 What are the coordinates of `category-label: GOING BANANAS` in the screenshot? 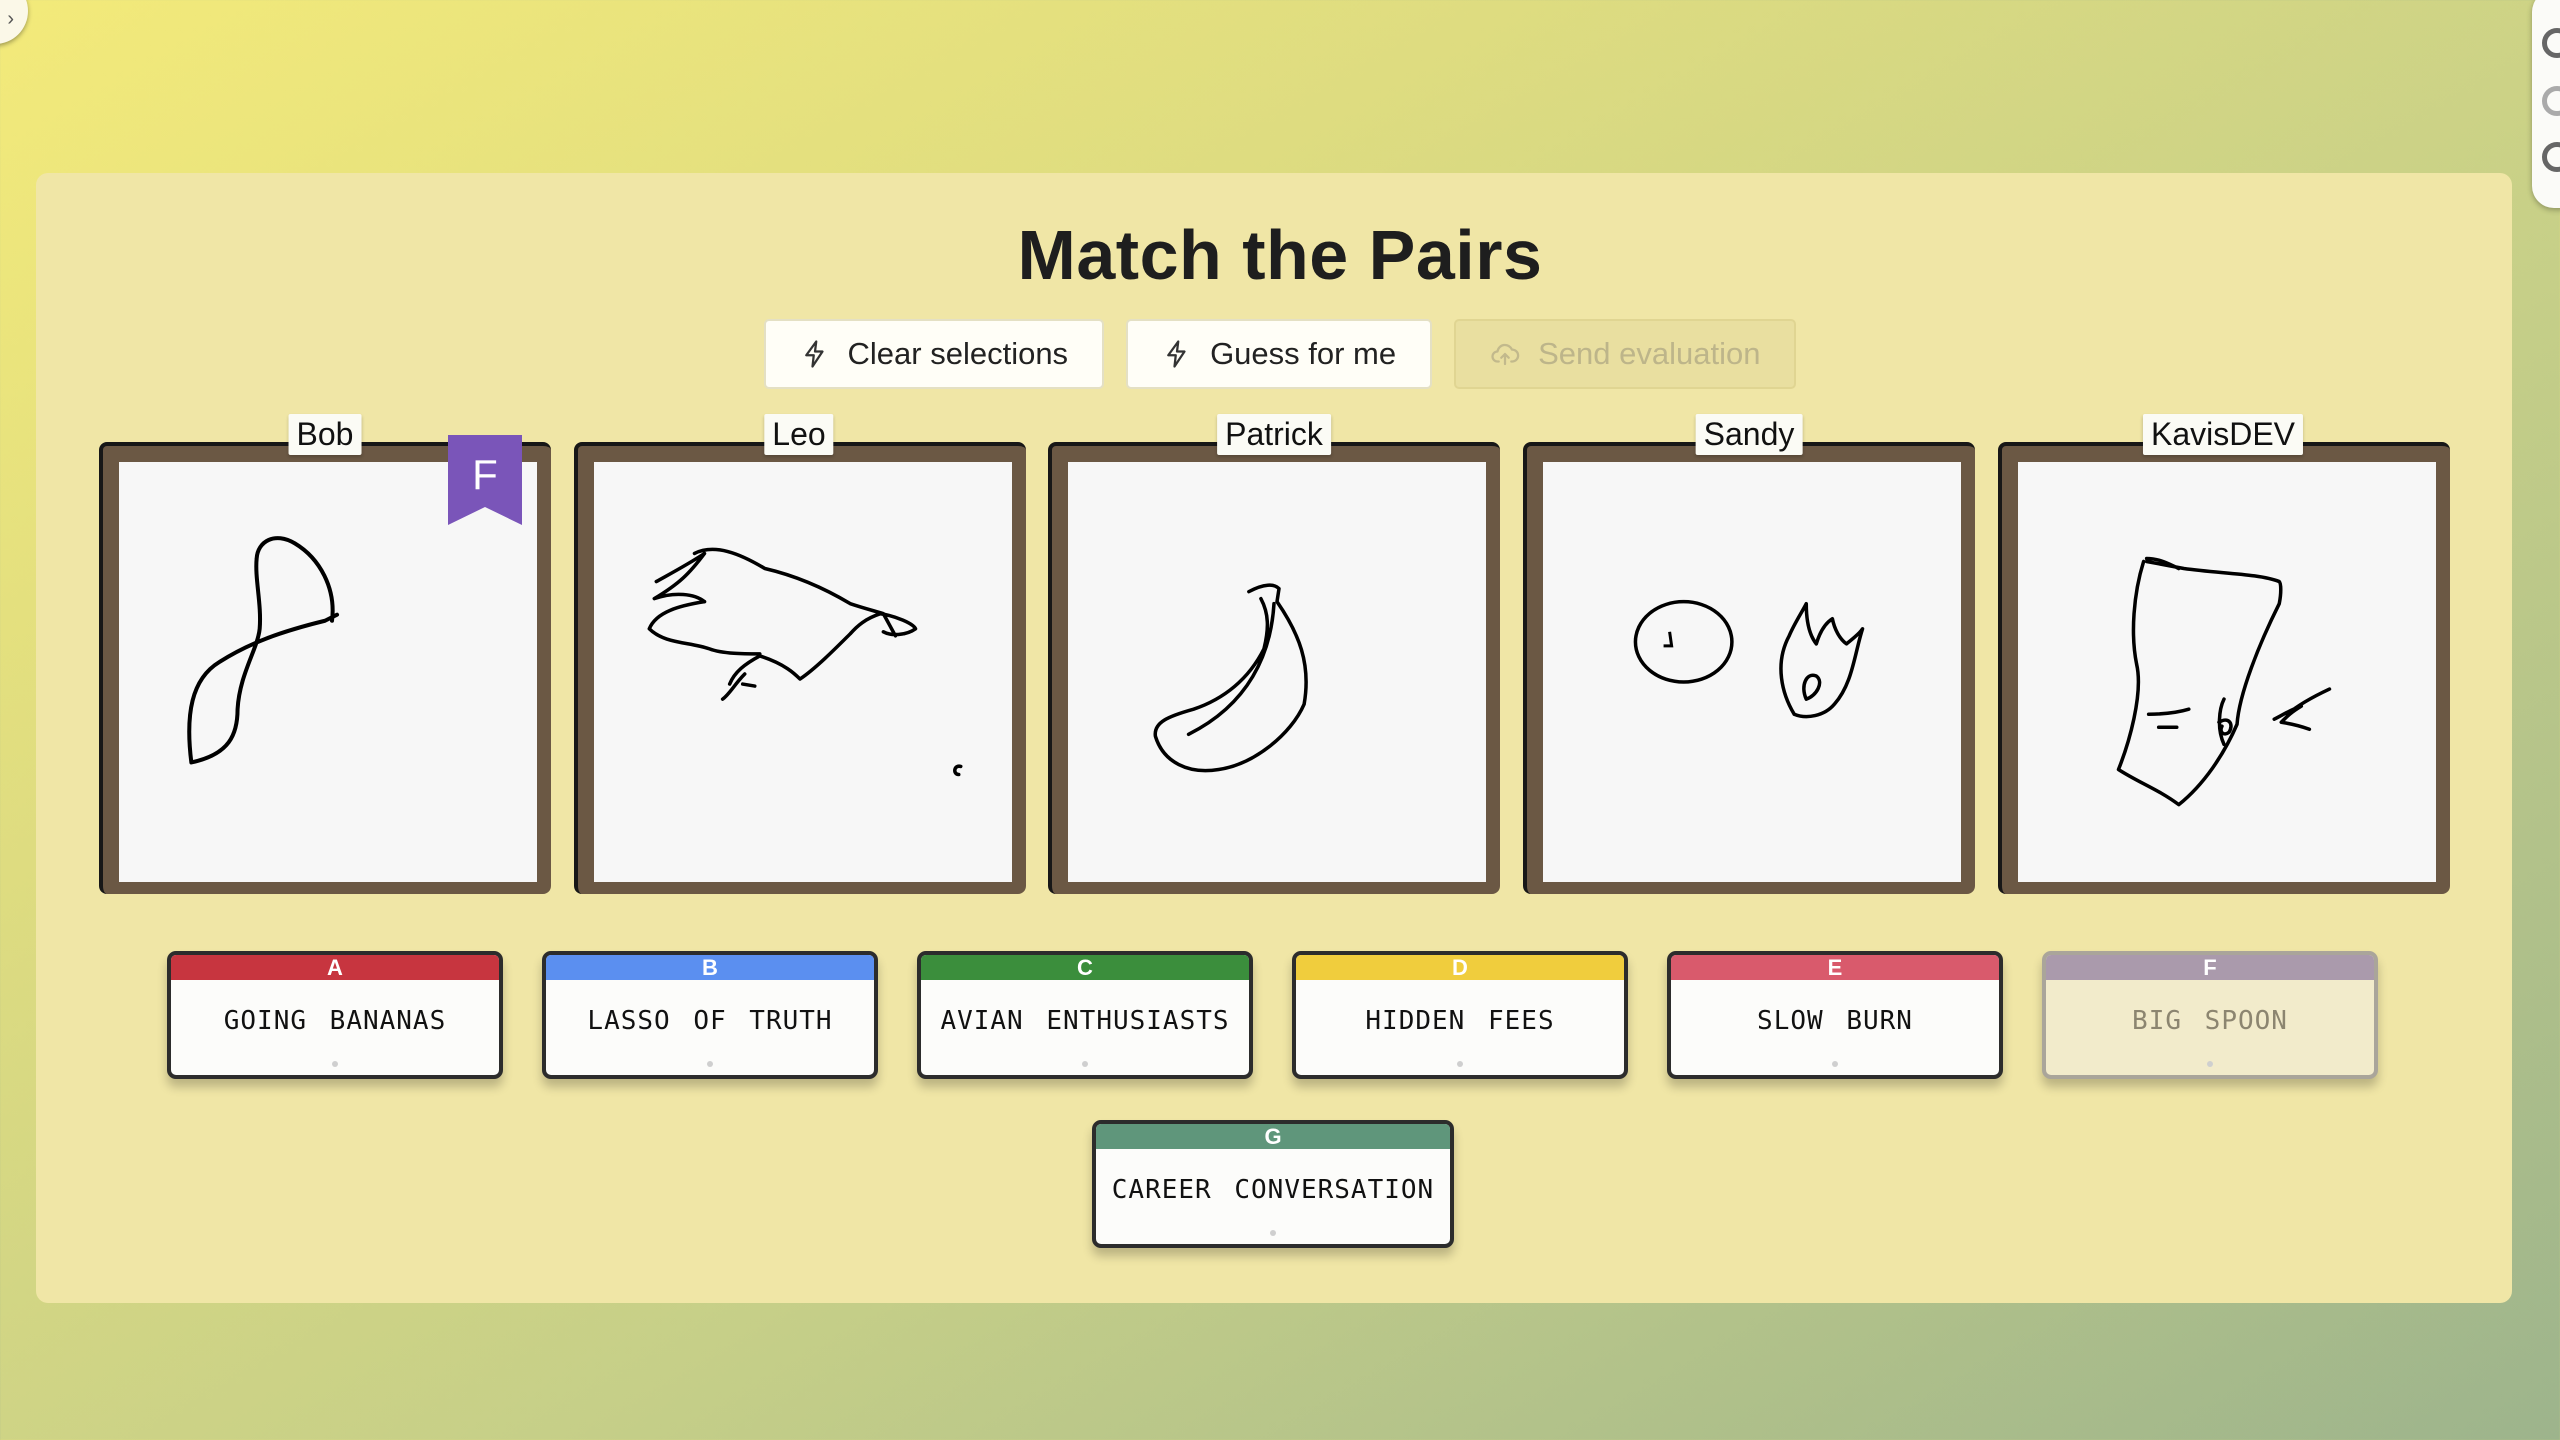 It's located at (335, 1021).